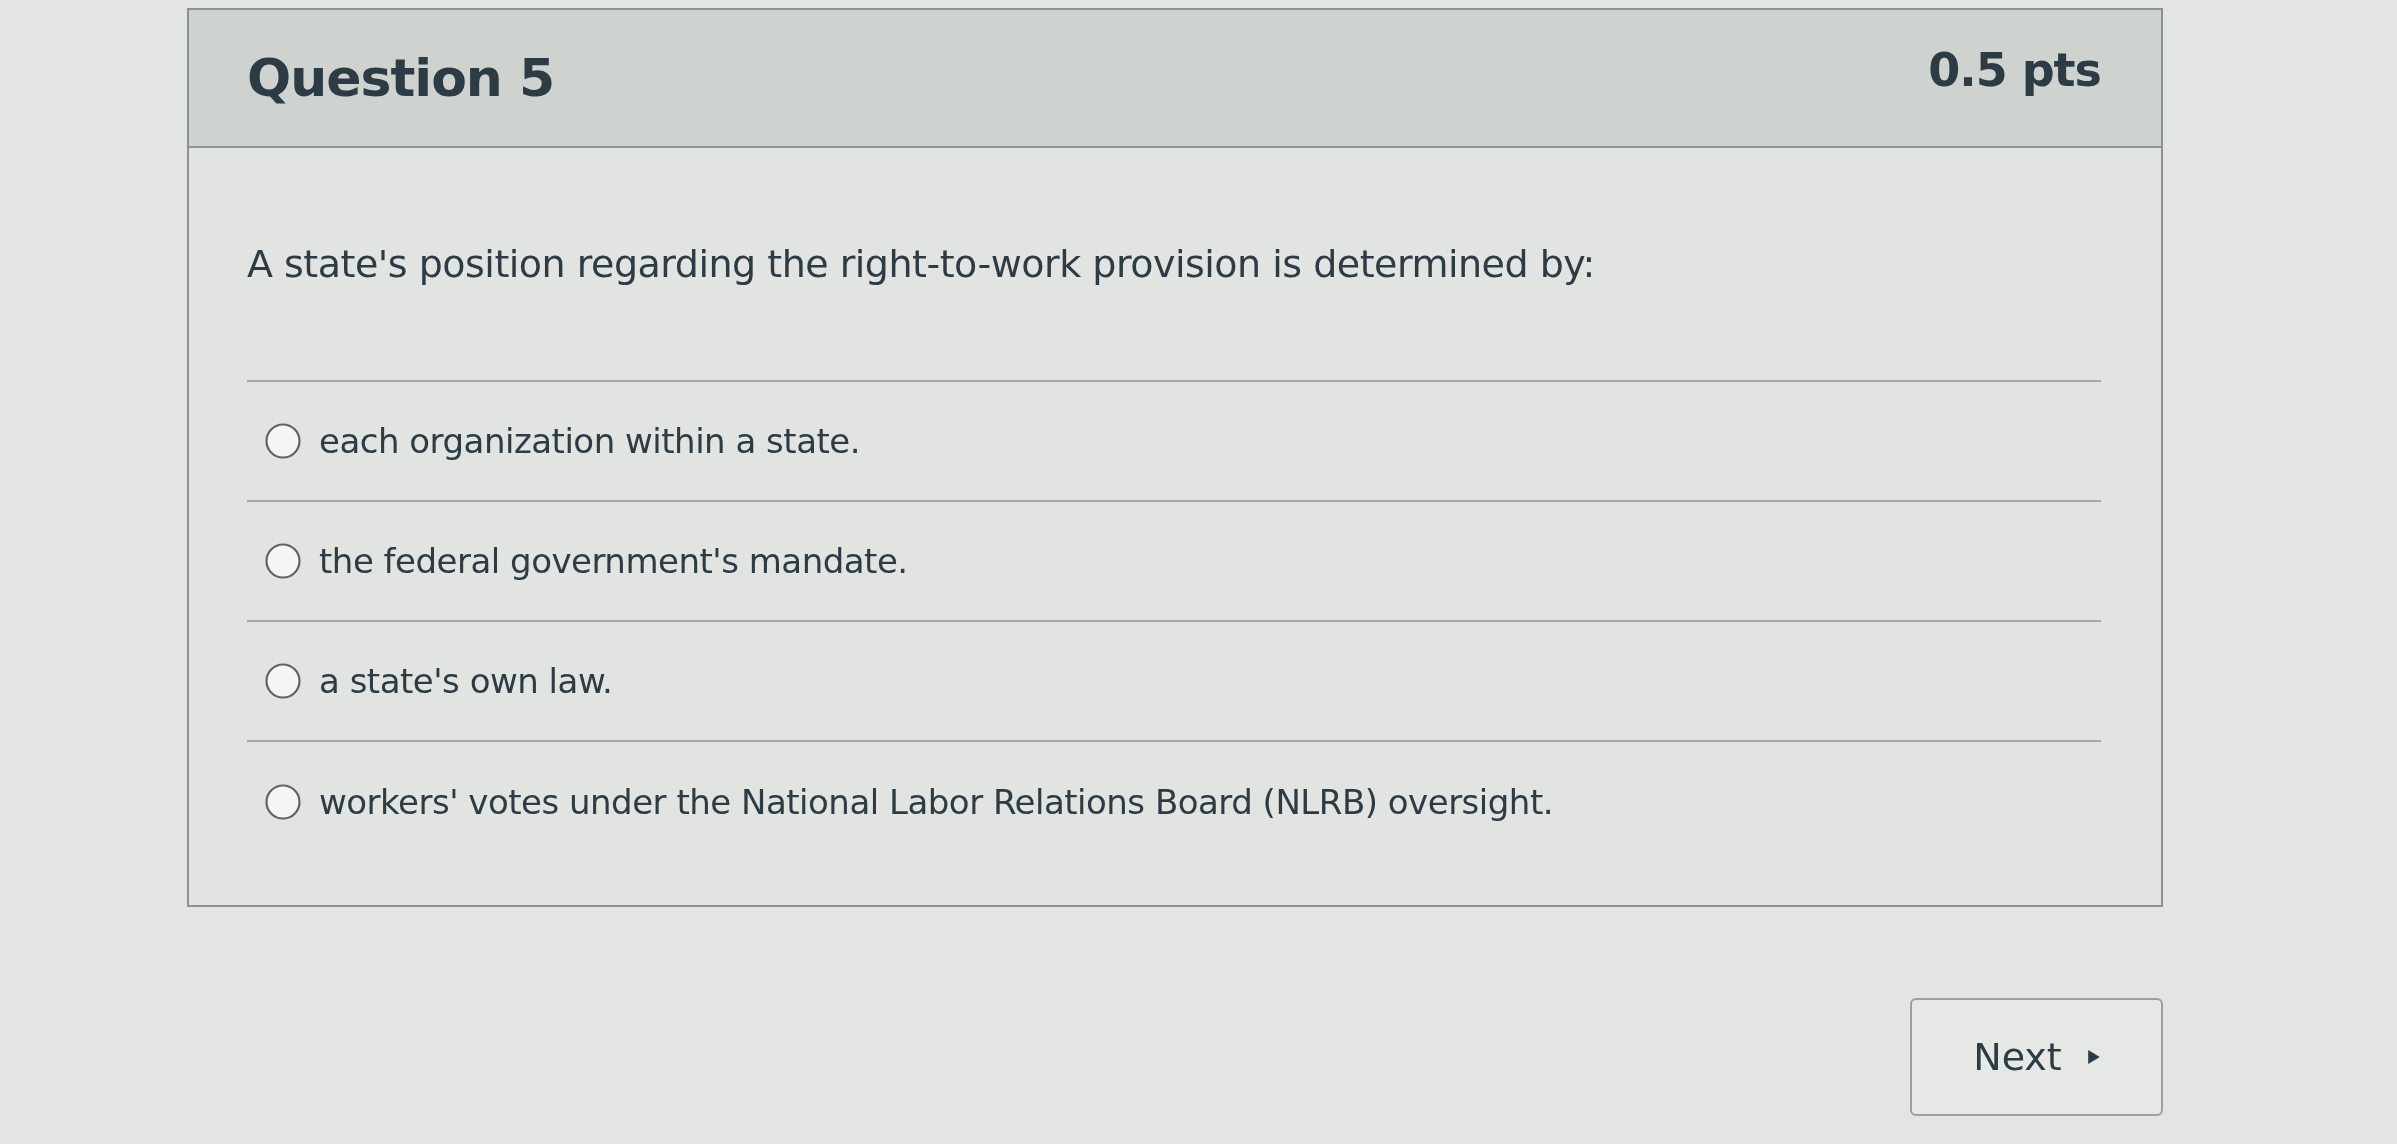 The height and width of the screenshot is (1144, 2397). Describe the element at coordinates (1174, 562) in the screenshot. I see `answer-option: the federal government's mandate.` at that location.